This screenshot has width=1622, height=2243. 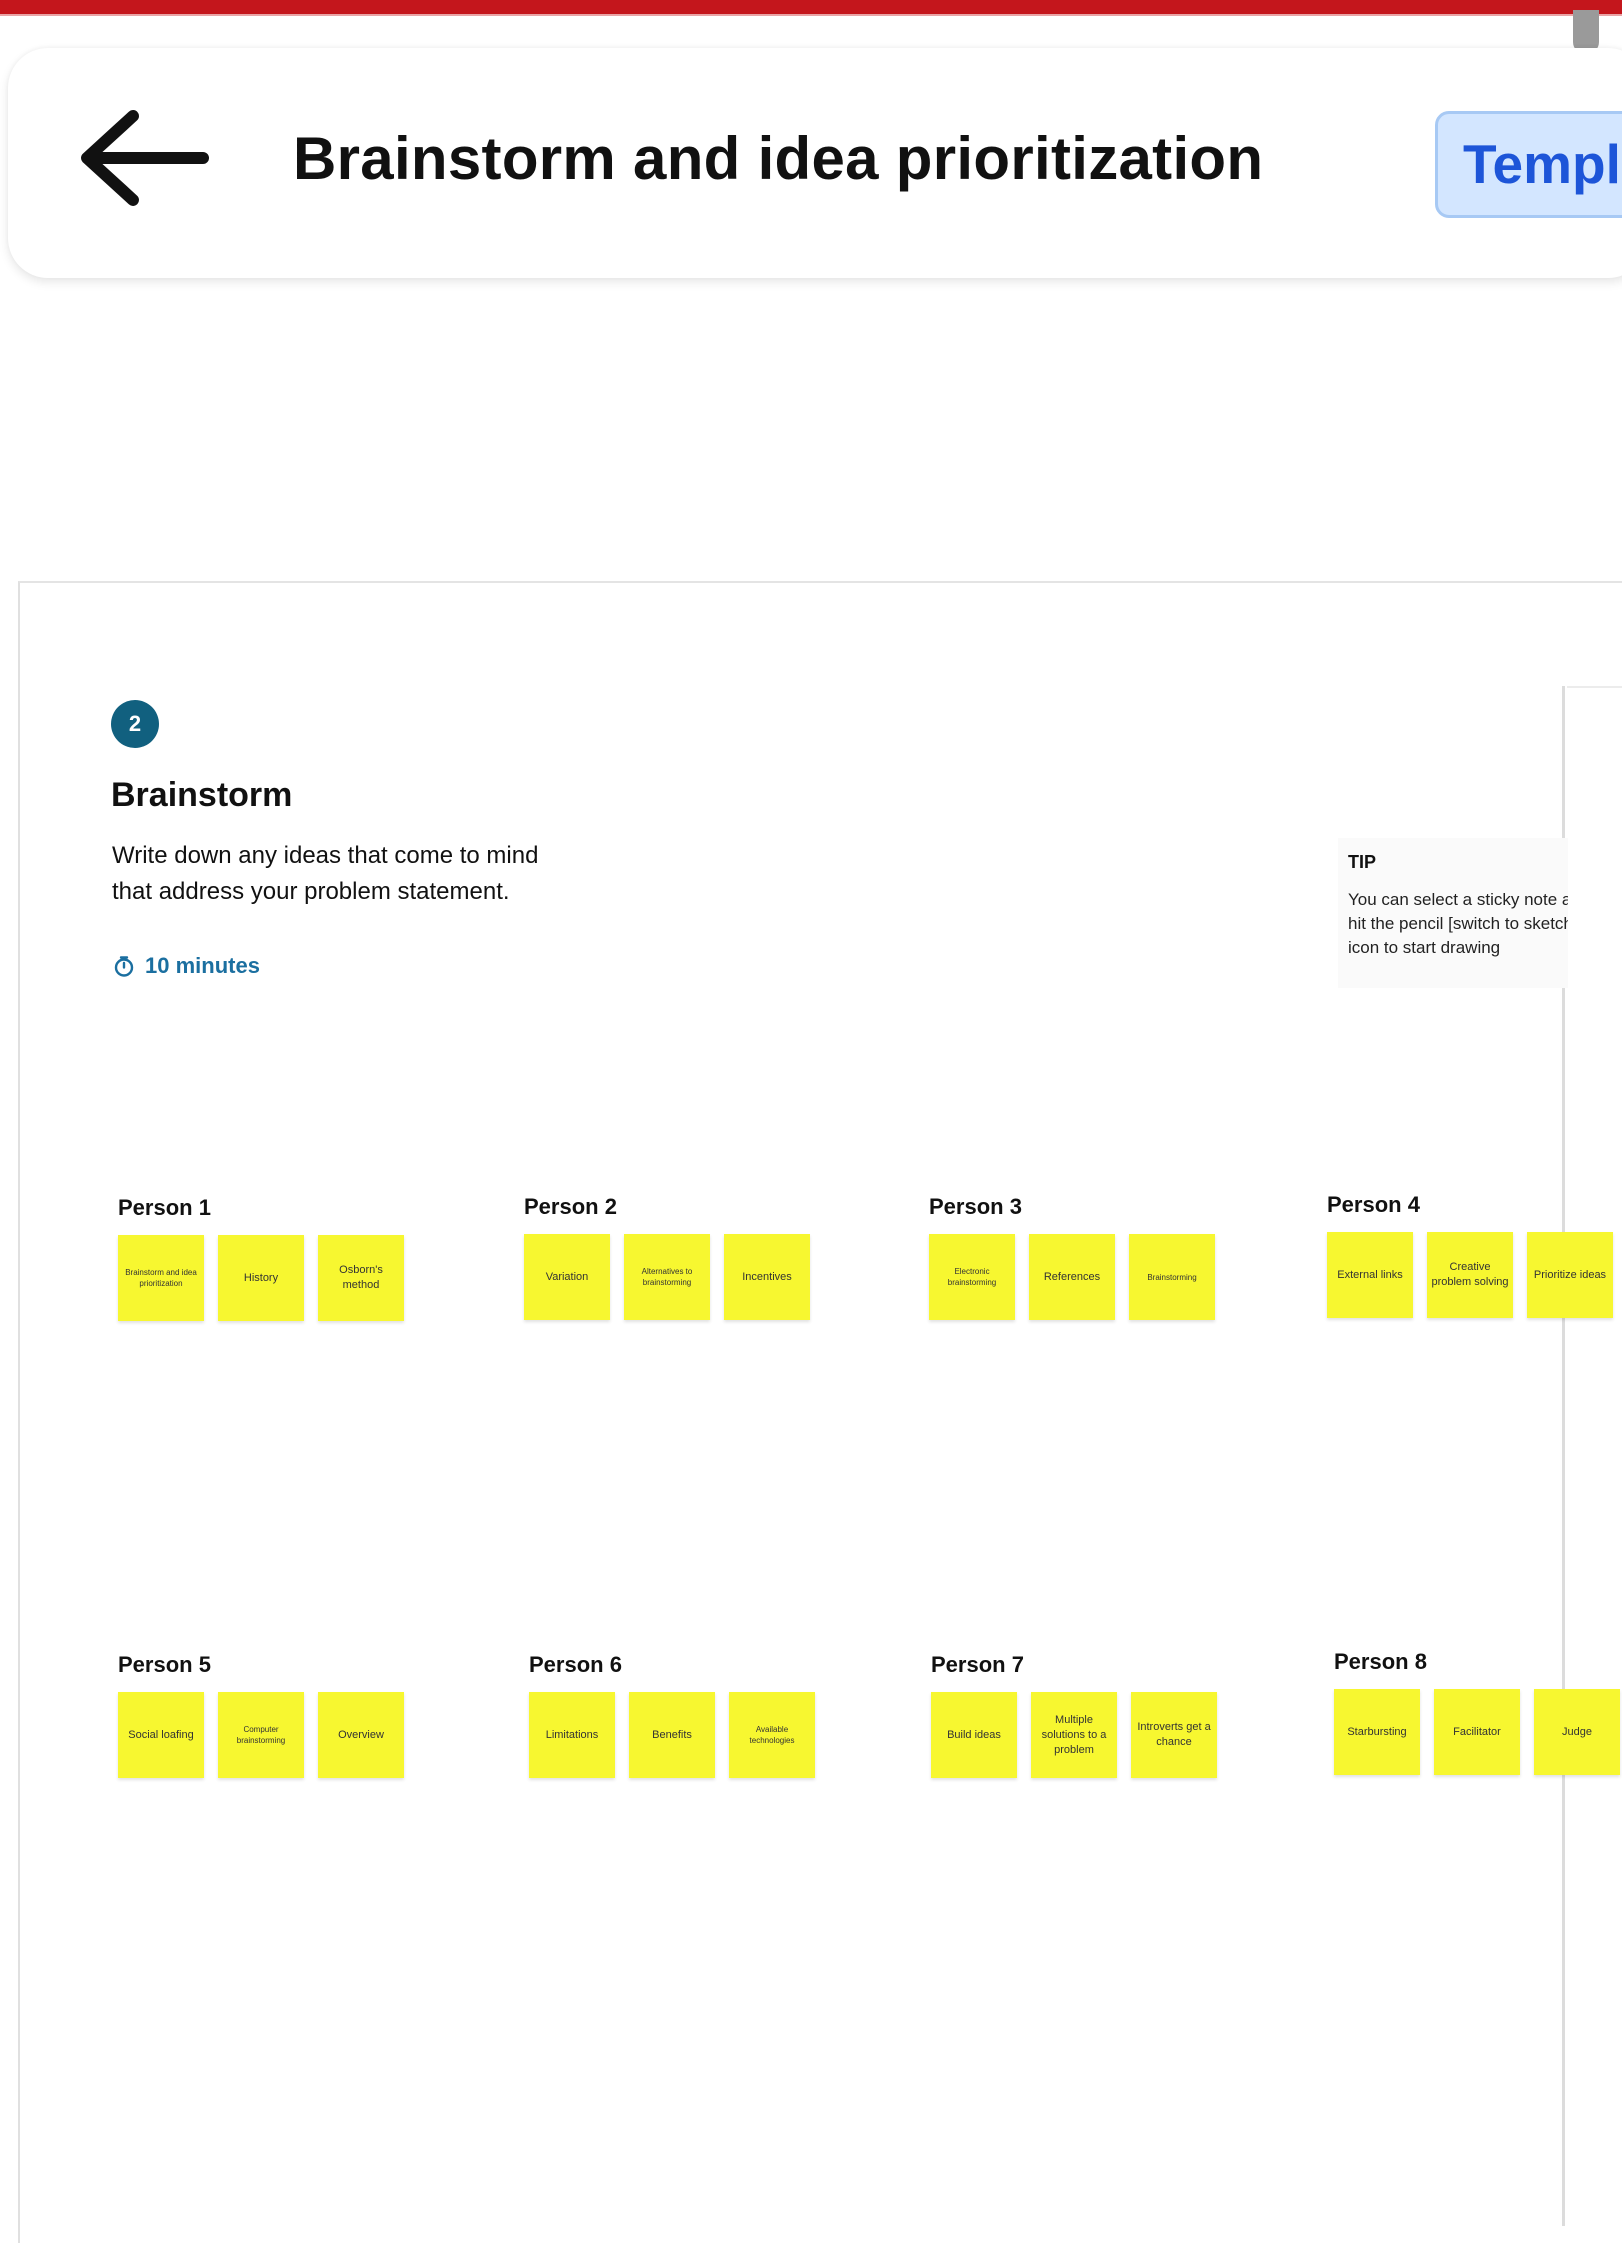 What do you see at coordinates (575, 1664) in the screenshot?
I see `person-name: Person 6` at bounding box center [575, 1664].